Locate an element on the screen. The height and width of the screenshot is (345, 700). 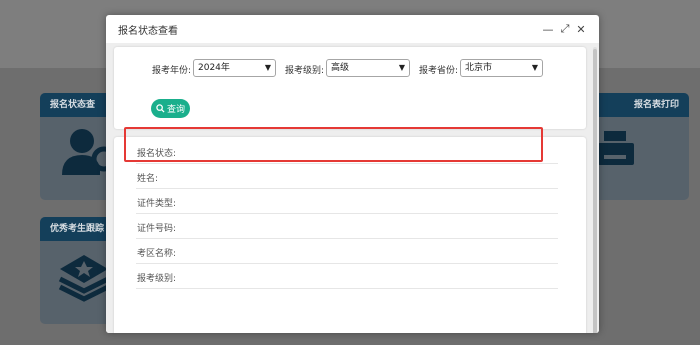
level-select: 高级 ▼ is located at coordinates (368, 68).